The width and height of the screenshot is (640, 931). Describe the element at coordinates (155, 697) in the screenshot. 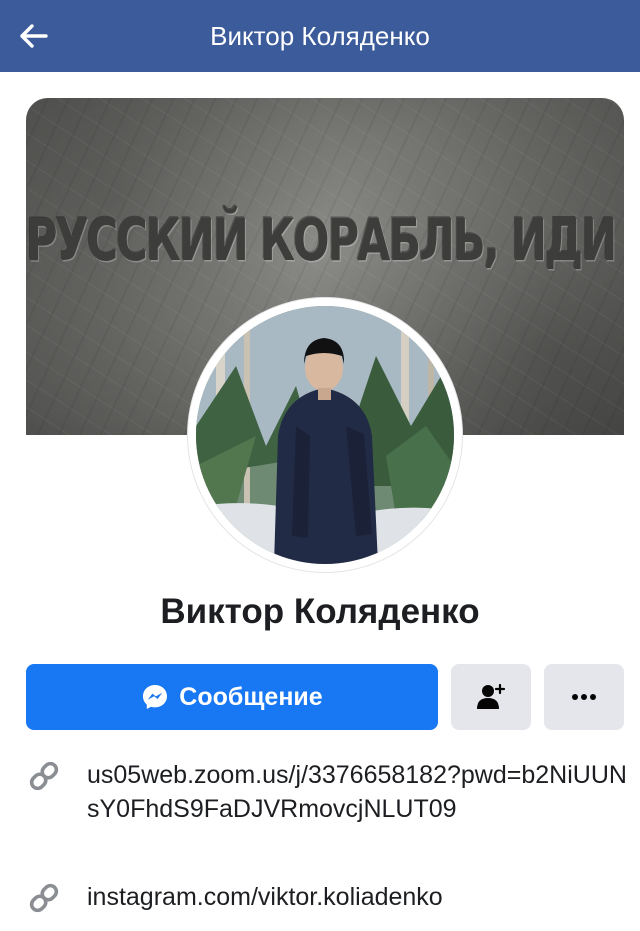

I see `messenger-icon` at that location.